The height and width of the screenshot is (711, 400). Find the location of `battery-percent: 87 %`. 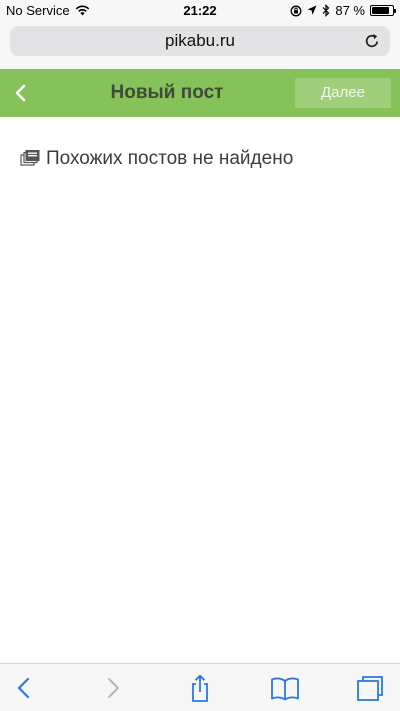

battery-percent: 87 % is located at coordinates (350, 10).